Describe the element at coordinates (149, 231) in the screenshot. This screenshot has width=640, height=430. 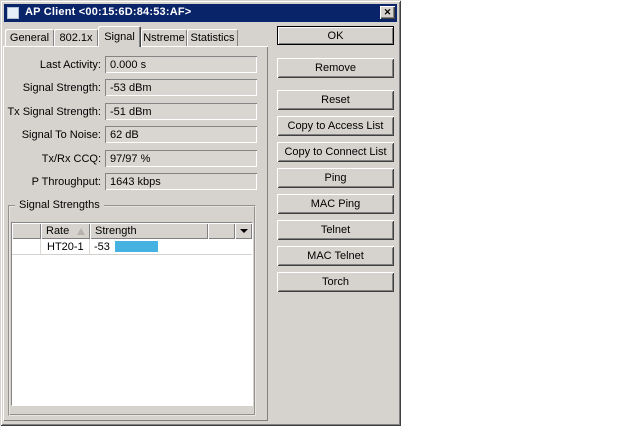
I see `header-strength: Strength` at that location.